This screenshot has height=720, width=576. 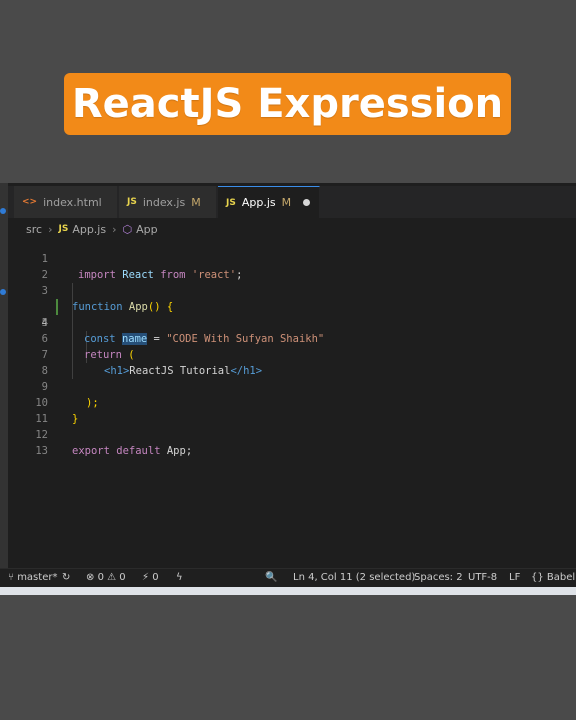 I want to click on cursor-position: Ln 4, Col 11 (2 selected), so click(x=354, y=577).